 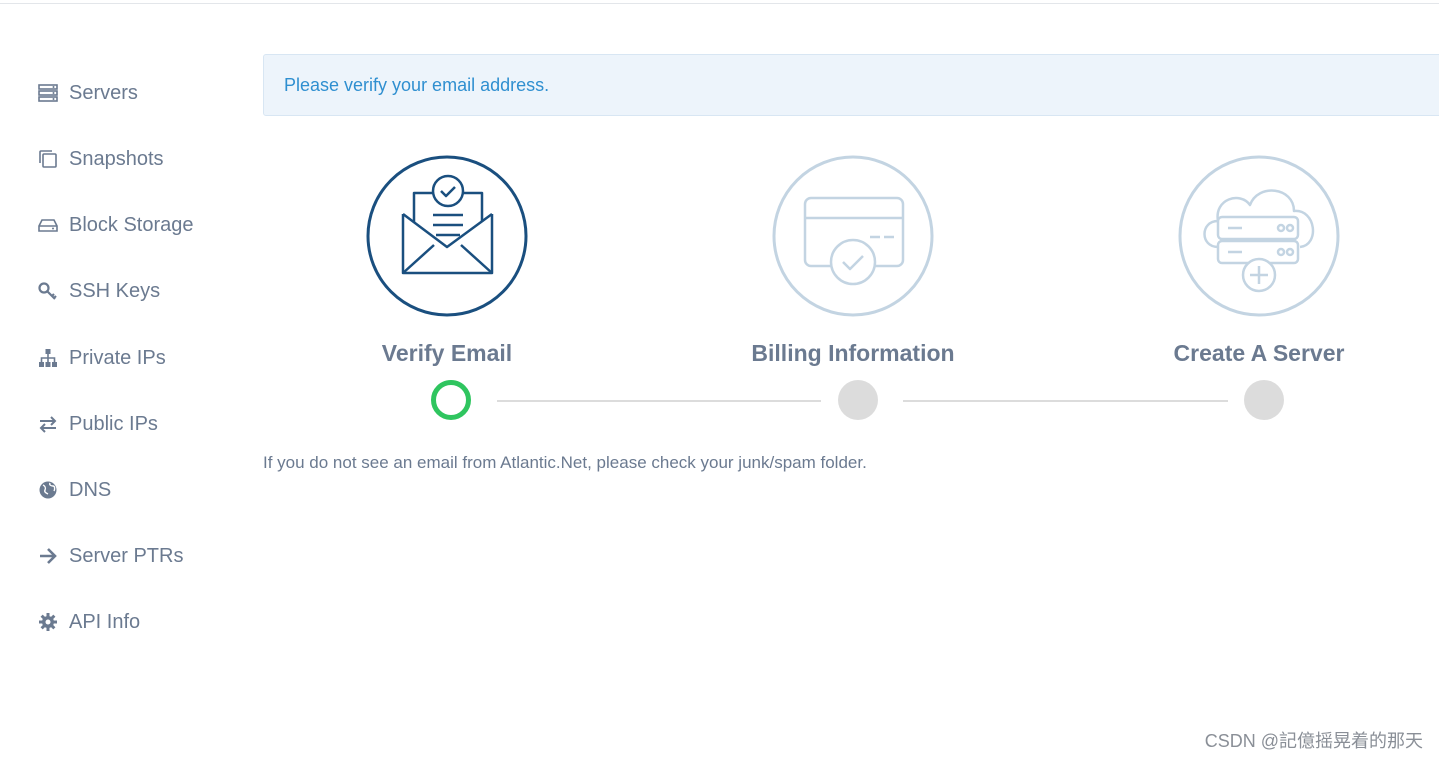 I want to click on sidebar-item-public-ips: Public IPs, so click(x=97, y=424).